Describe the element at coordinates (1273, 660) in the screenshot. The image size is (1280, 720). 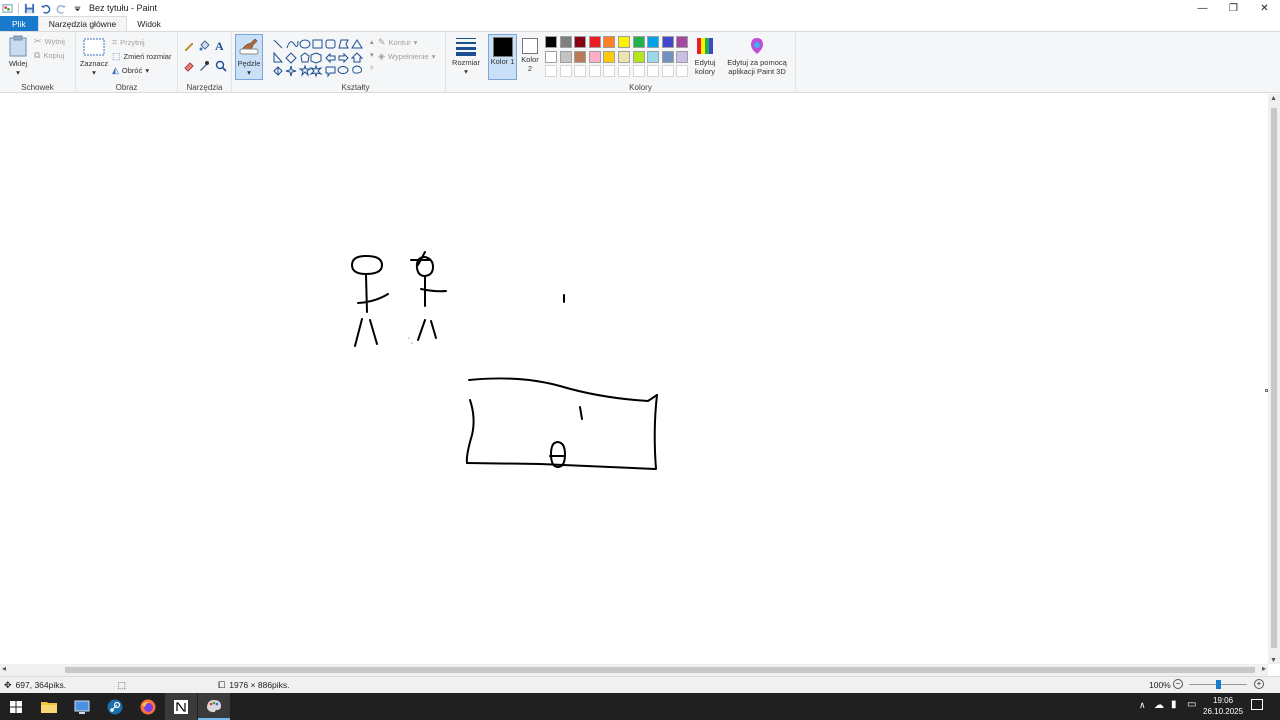
I see `scroll-down-icon: ▼` at that location.